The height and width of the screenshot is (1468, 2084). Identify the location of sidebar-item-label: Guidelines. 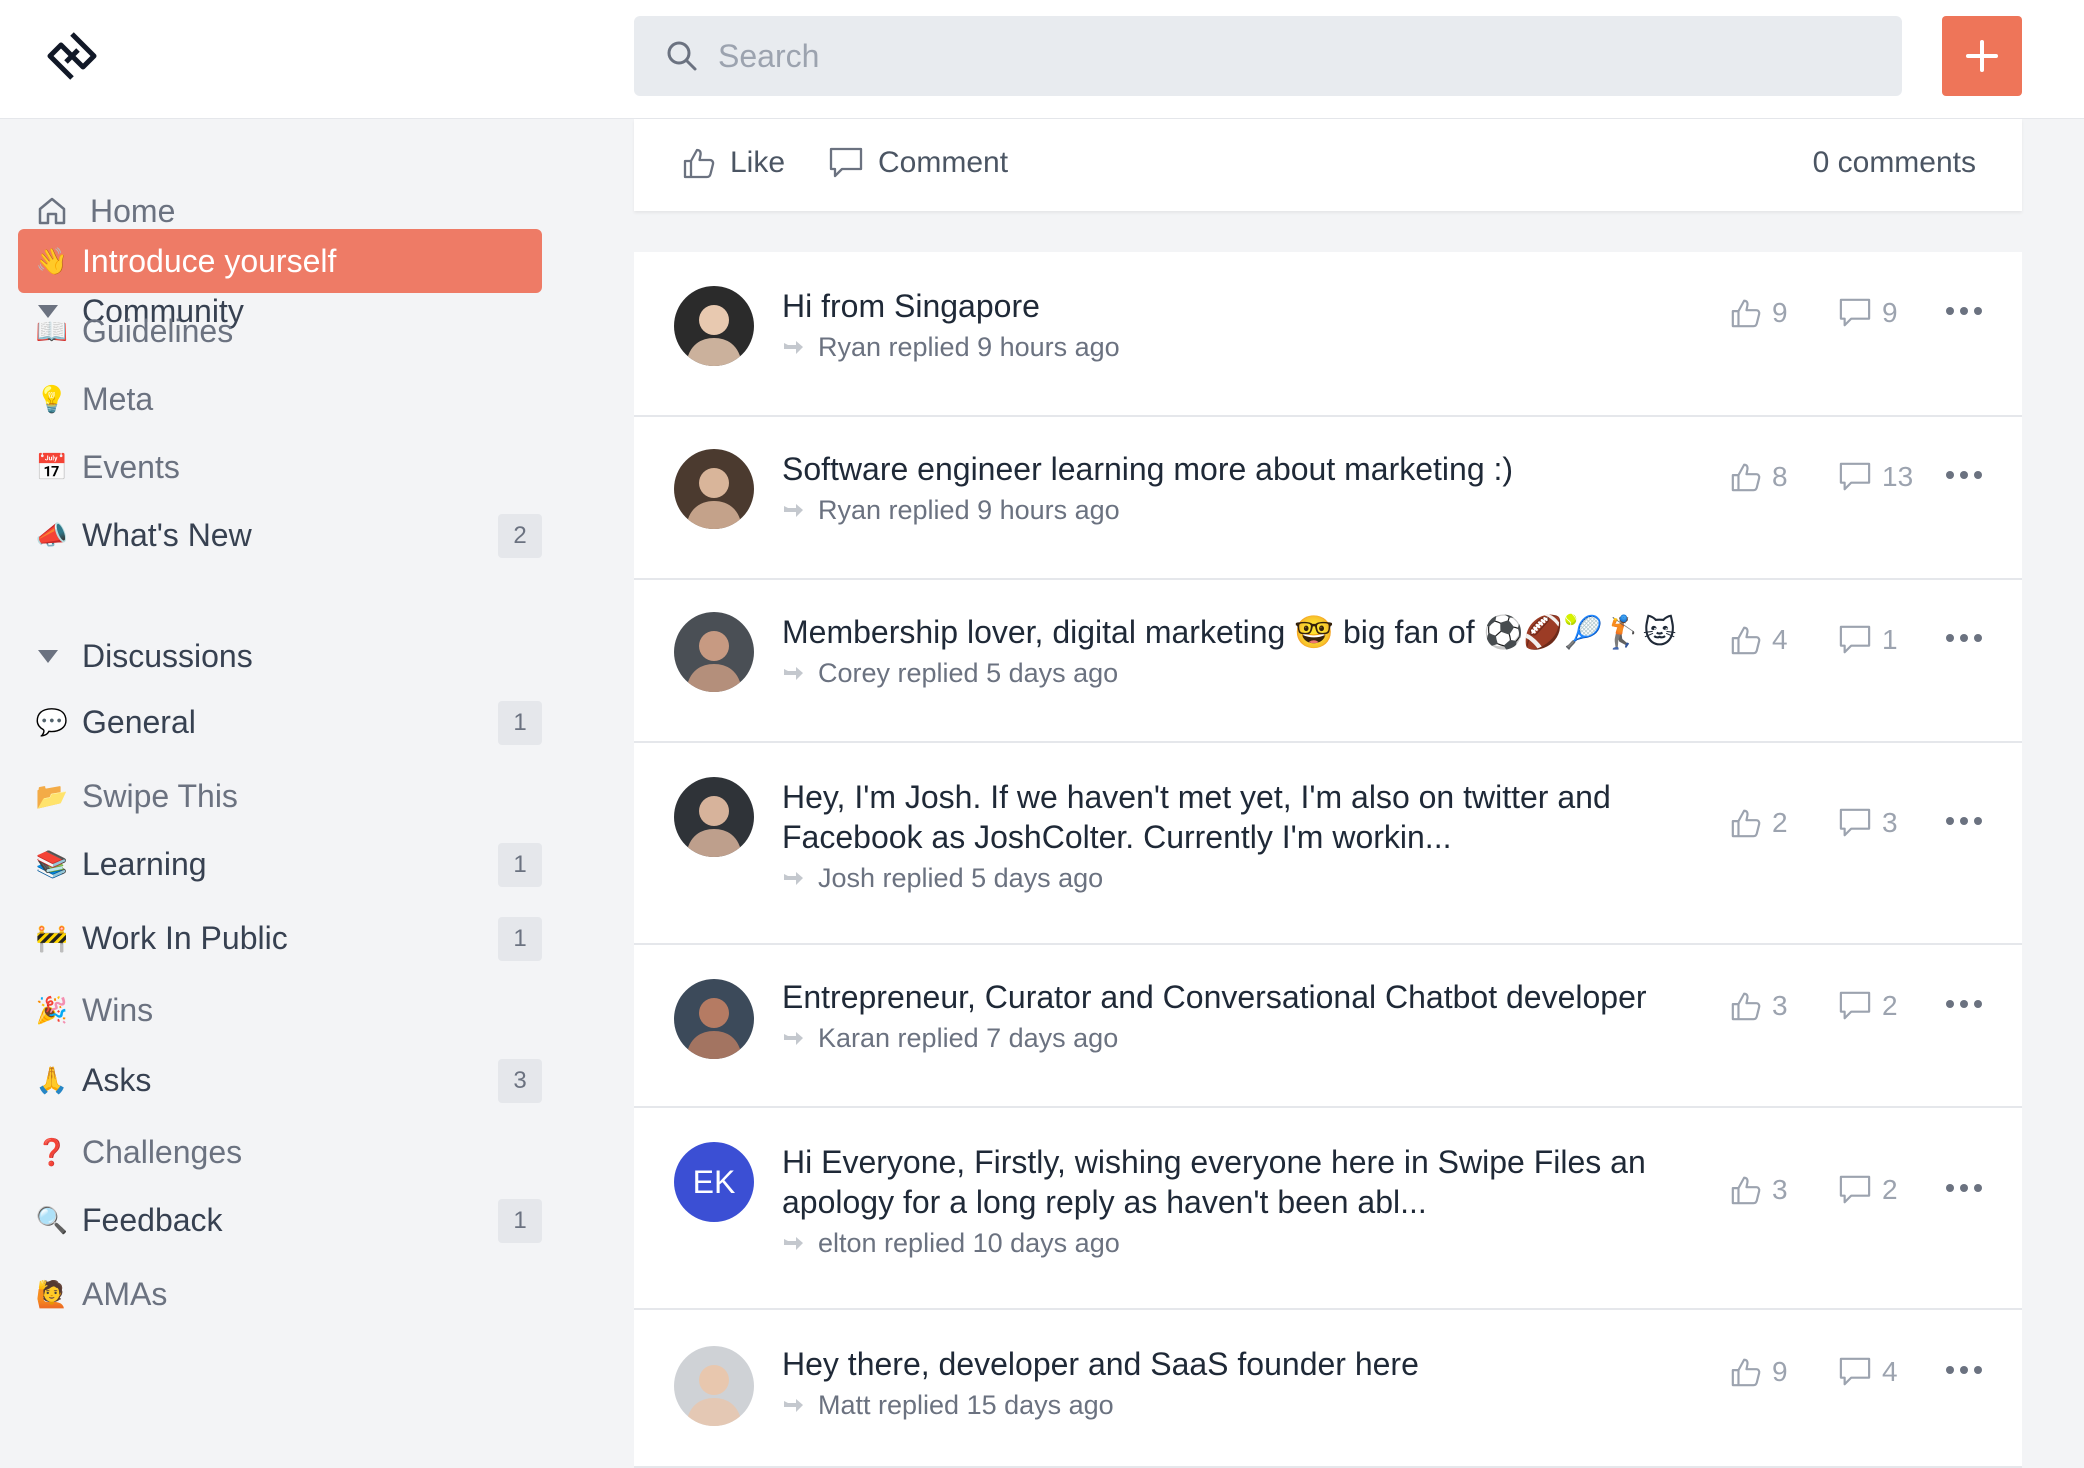
(158, 330).